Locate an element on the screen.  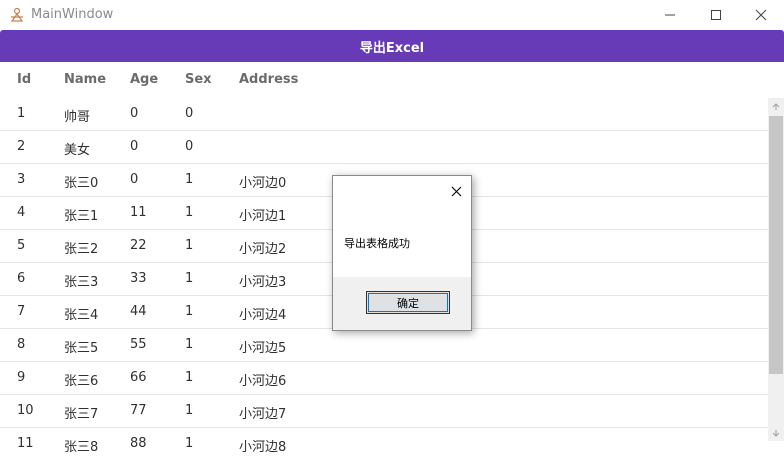
title-bar: MainWindow is located at coordinates (392, 15).